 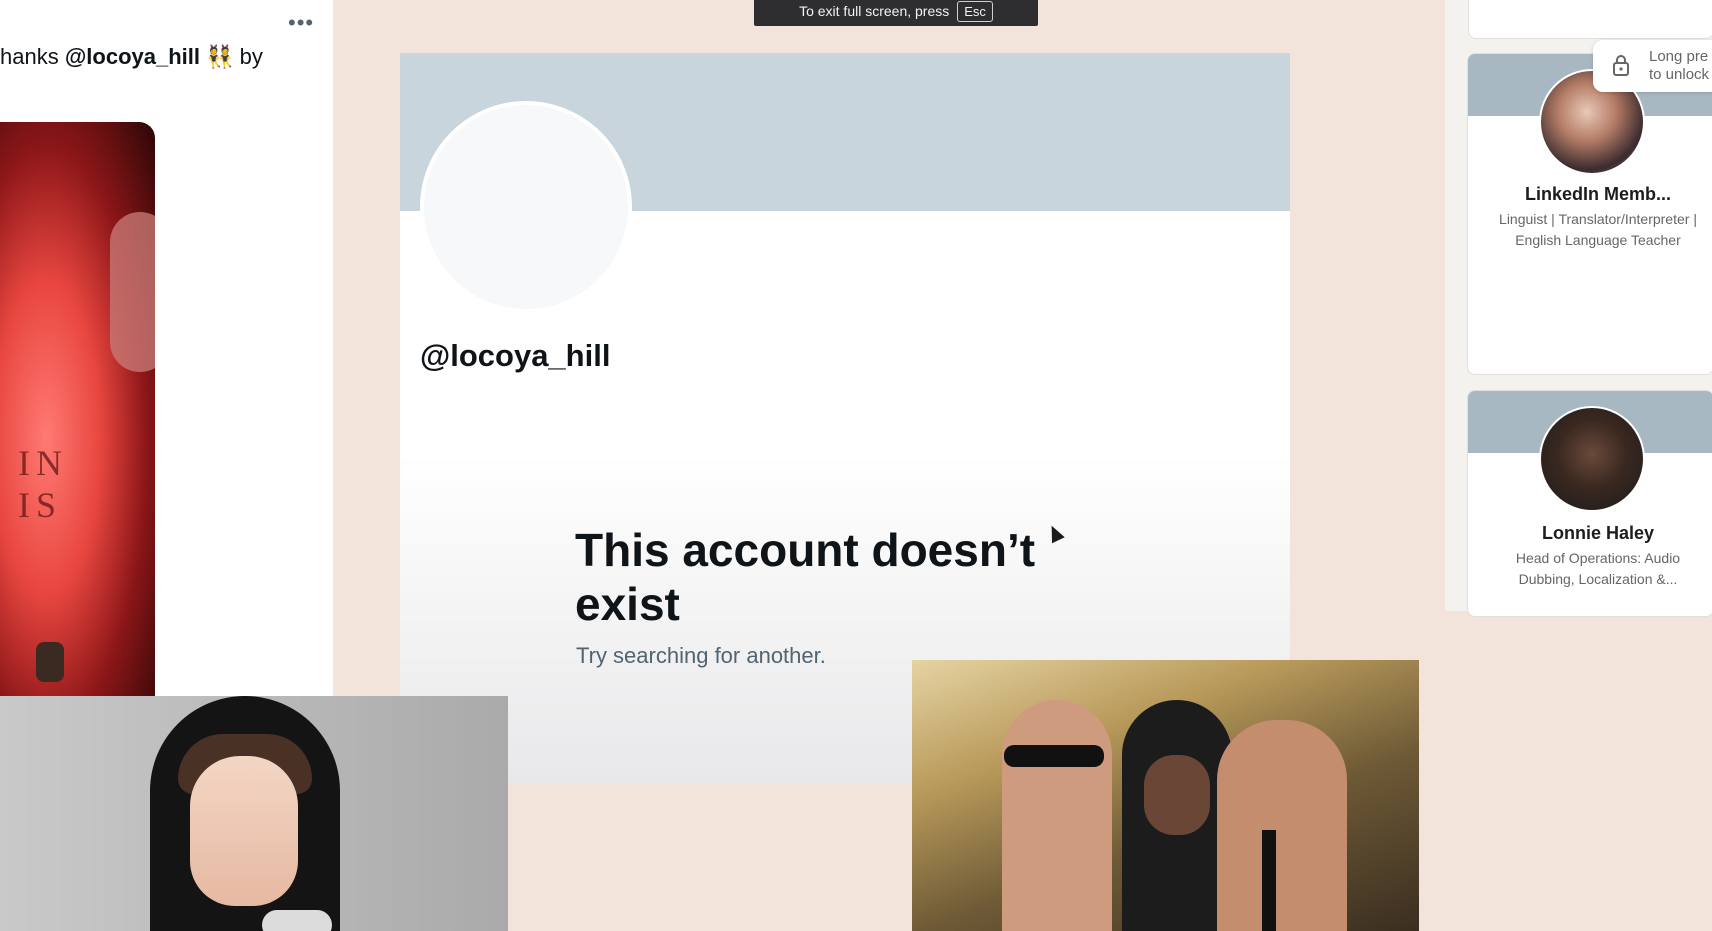 What do you see at coordinates (515, 355) in the screenshot?
I see `profile-handle: @locoya_hill` at bounding box center [515, 355].